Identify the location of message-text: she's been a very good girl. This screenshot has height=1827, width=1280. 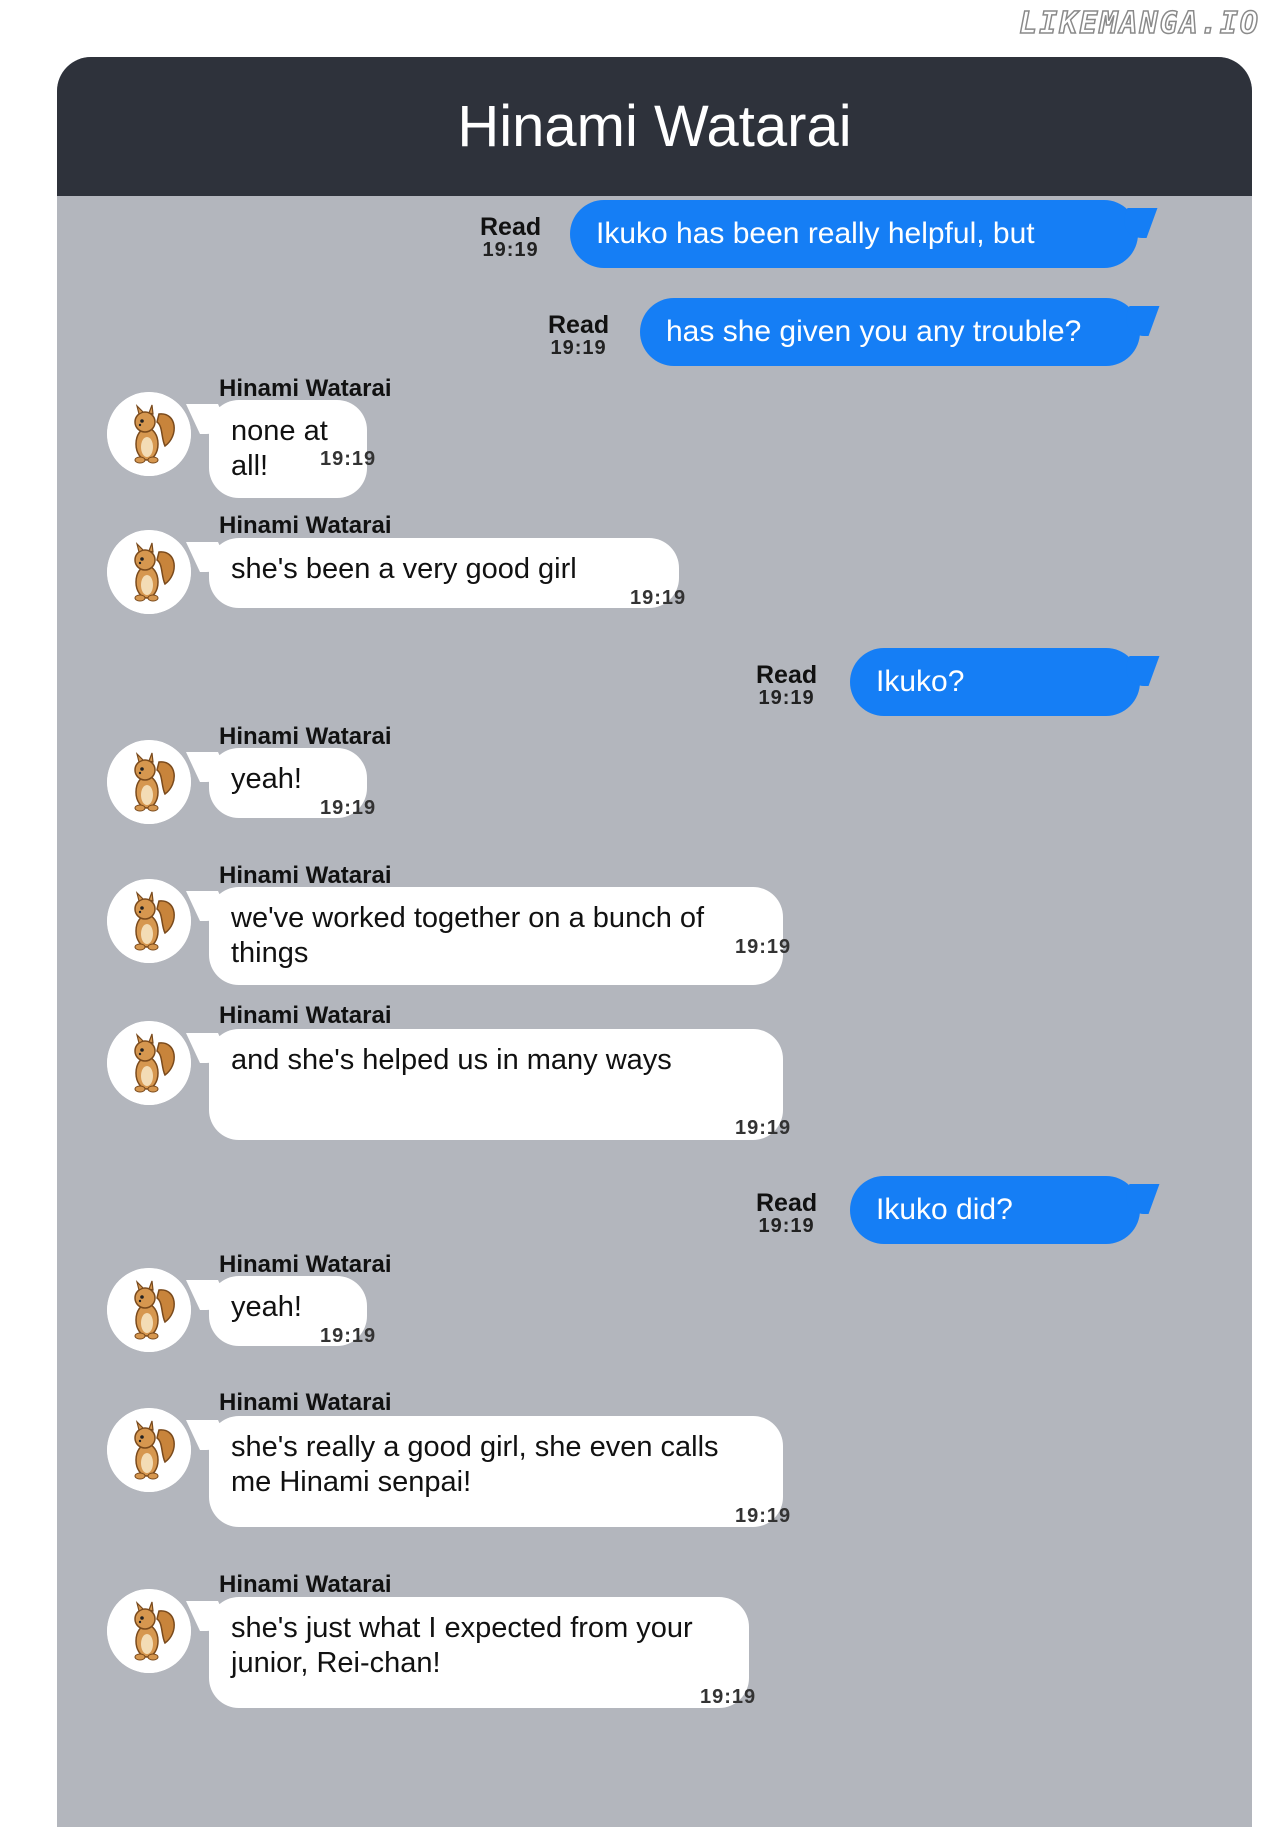
(404, 569).